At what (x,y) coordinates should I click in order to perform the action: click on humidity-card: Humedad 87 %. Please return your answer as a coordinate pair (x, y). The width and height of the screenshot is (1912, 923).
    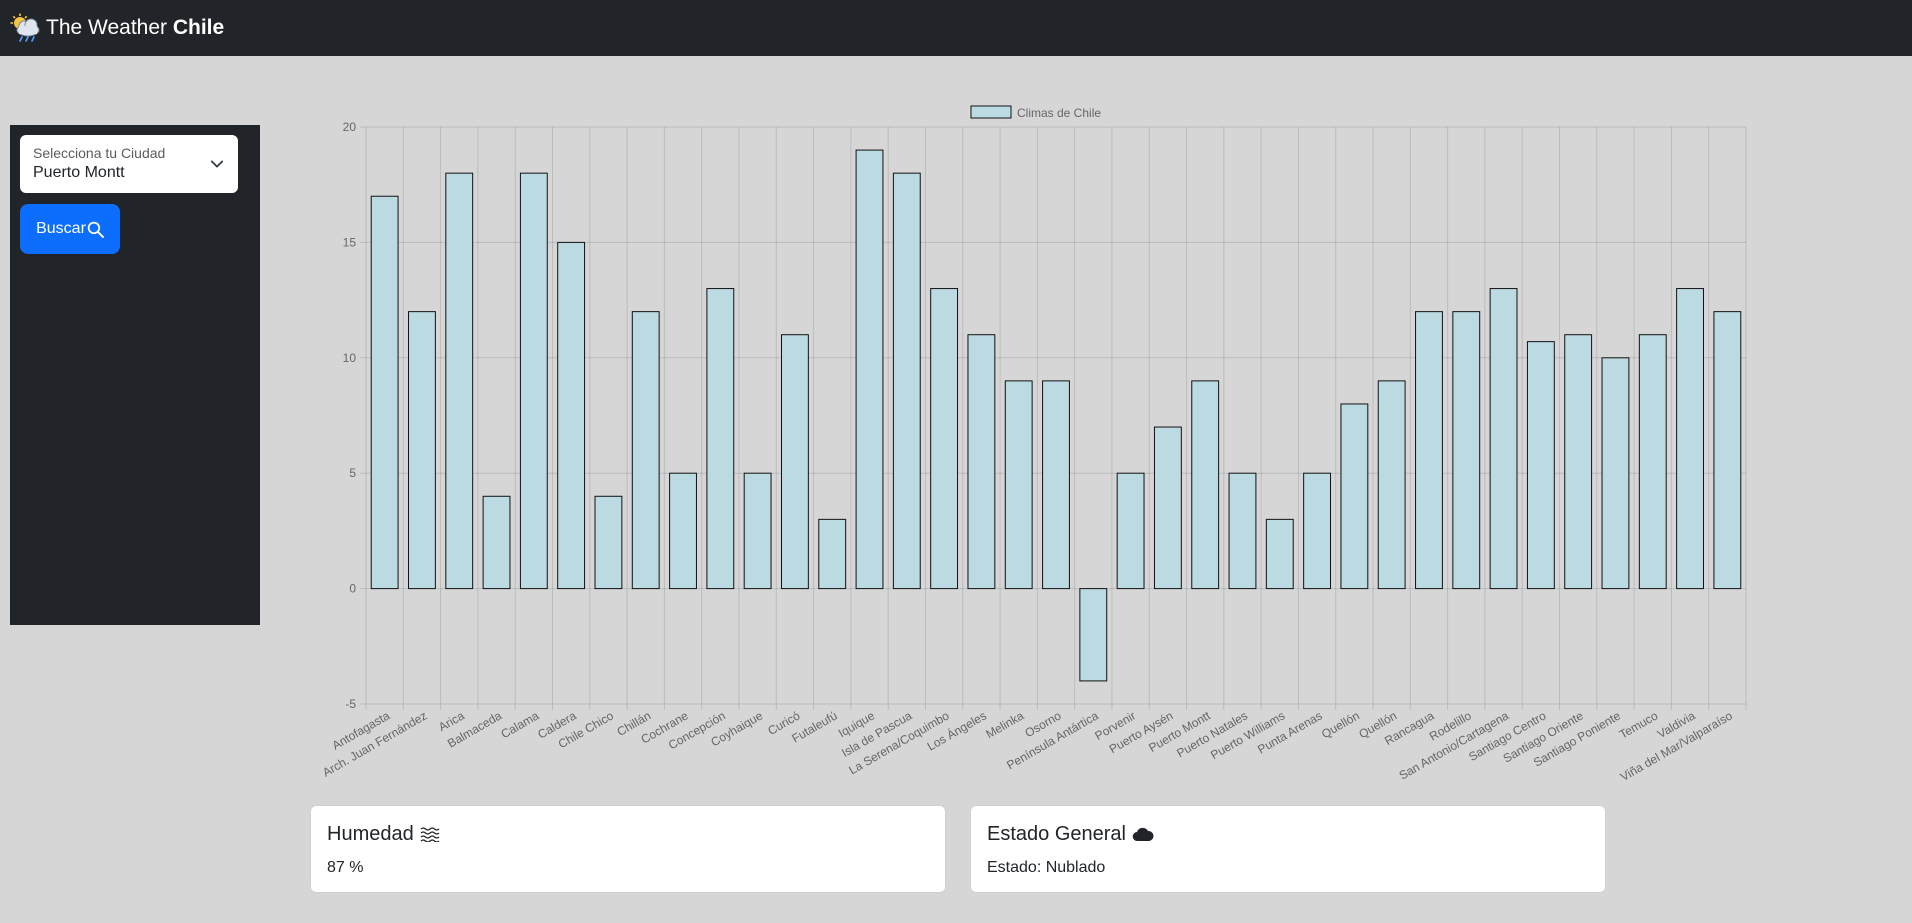
    Looking at the image, I should click on (628, 849).